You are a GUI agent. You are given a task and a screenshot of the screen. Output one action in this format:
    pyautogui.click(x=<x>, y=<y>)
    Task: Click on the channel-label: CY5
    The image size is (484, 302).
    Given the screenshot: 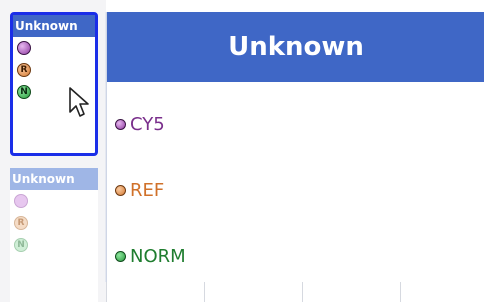 What is the action you would take?
    pyautogui.click(x=147, y=124)
    